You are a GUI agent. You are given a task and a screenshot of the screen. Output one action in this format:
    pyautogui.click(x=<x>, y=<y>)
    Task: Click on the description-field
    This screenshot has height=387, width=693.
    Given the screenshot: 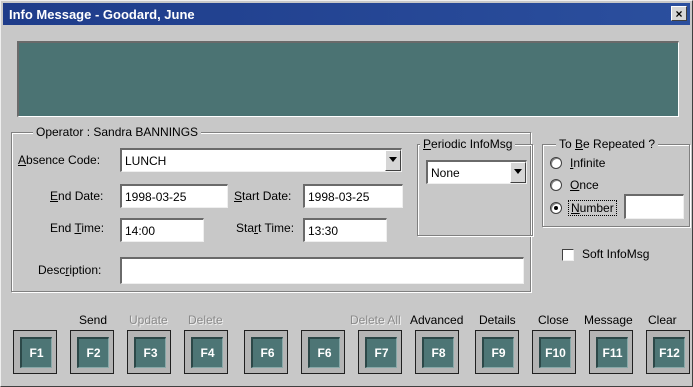 What is the action you would take?
    pyautogui.click(x=322, y=270)
    